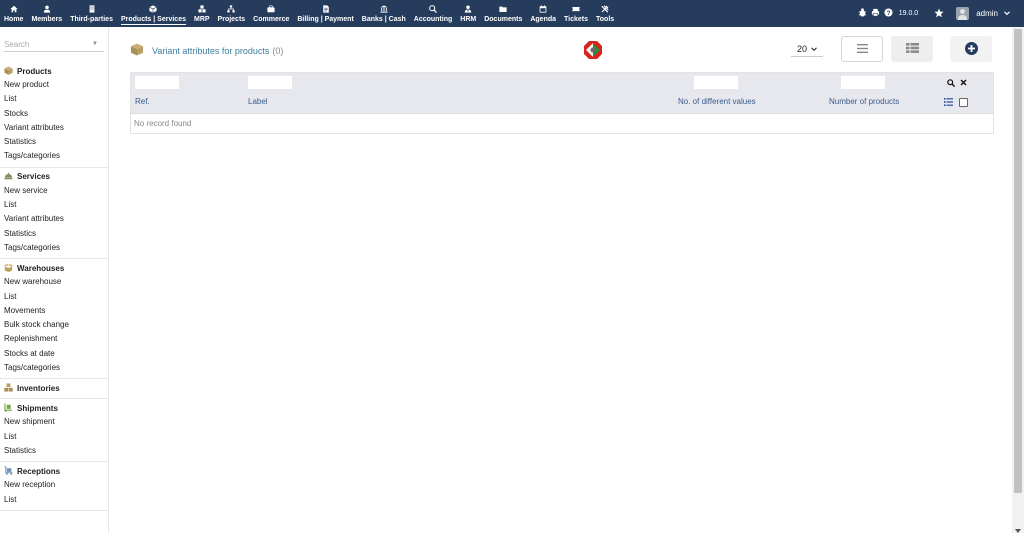 Image resolution: width=1024 pixels, height=536 pixels. I want to click on print-icon, so click(875, 13).